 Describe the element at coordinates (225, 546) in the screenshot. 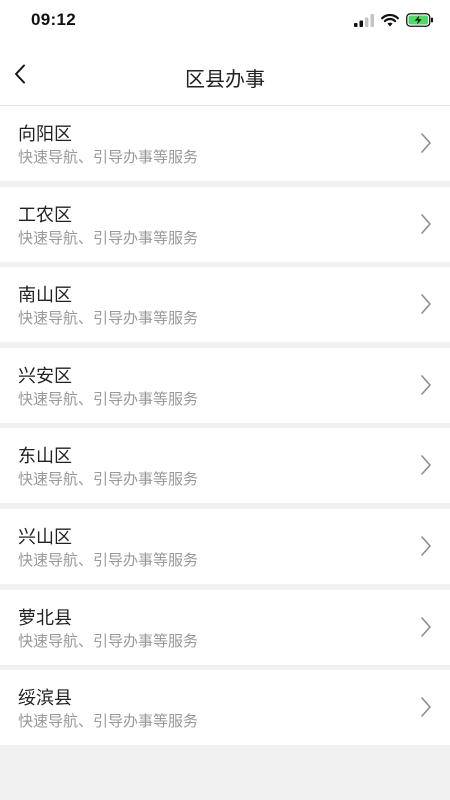

I see `list-item-xingshan: 兴山区 快速导航、引导办事等服务` at that location.